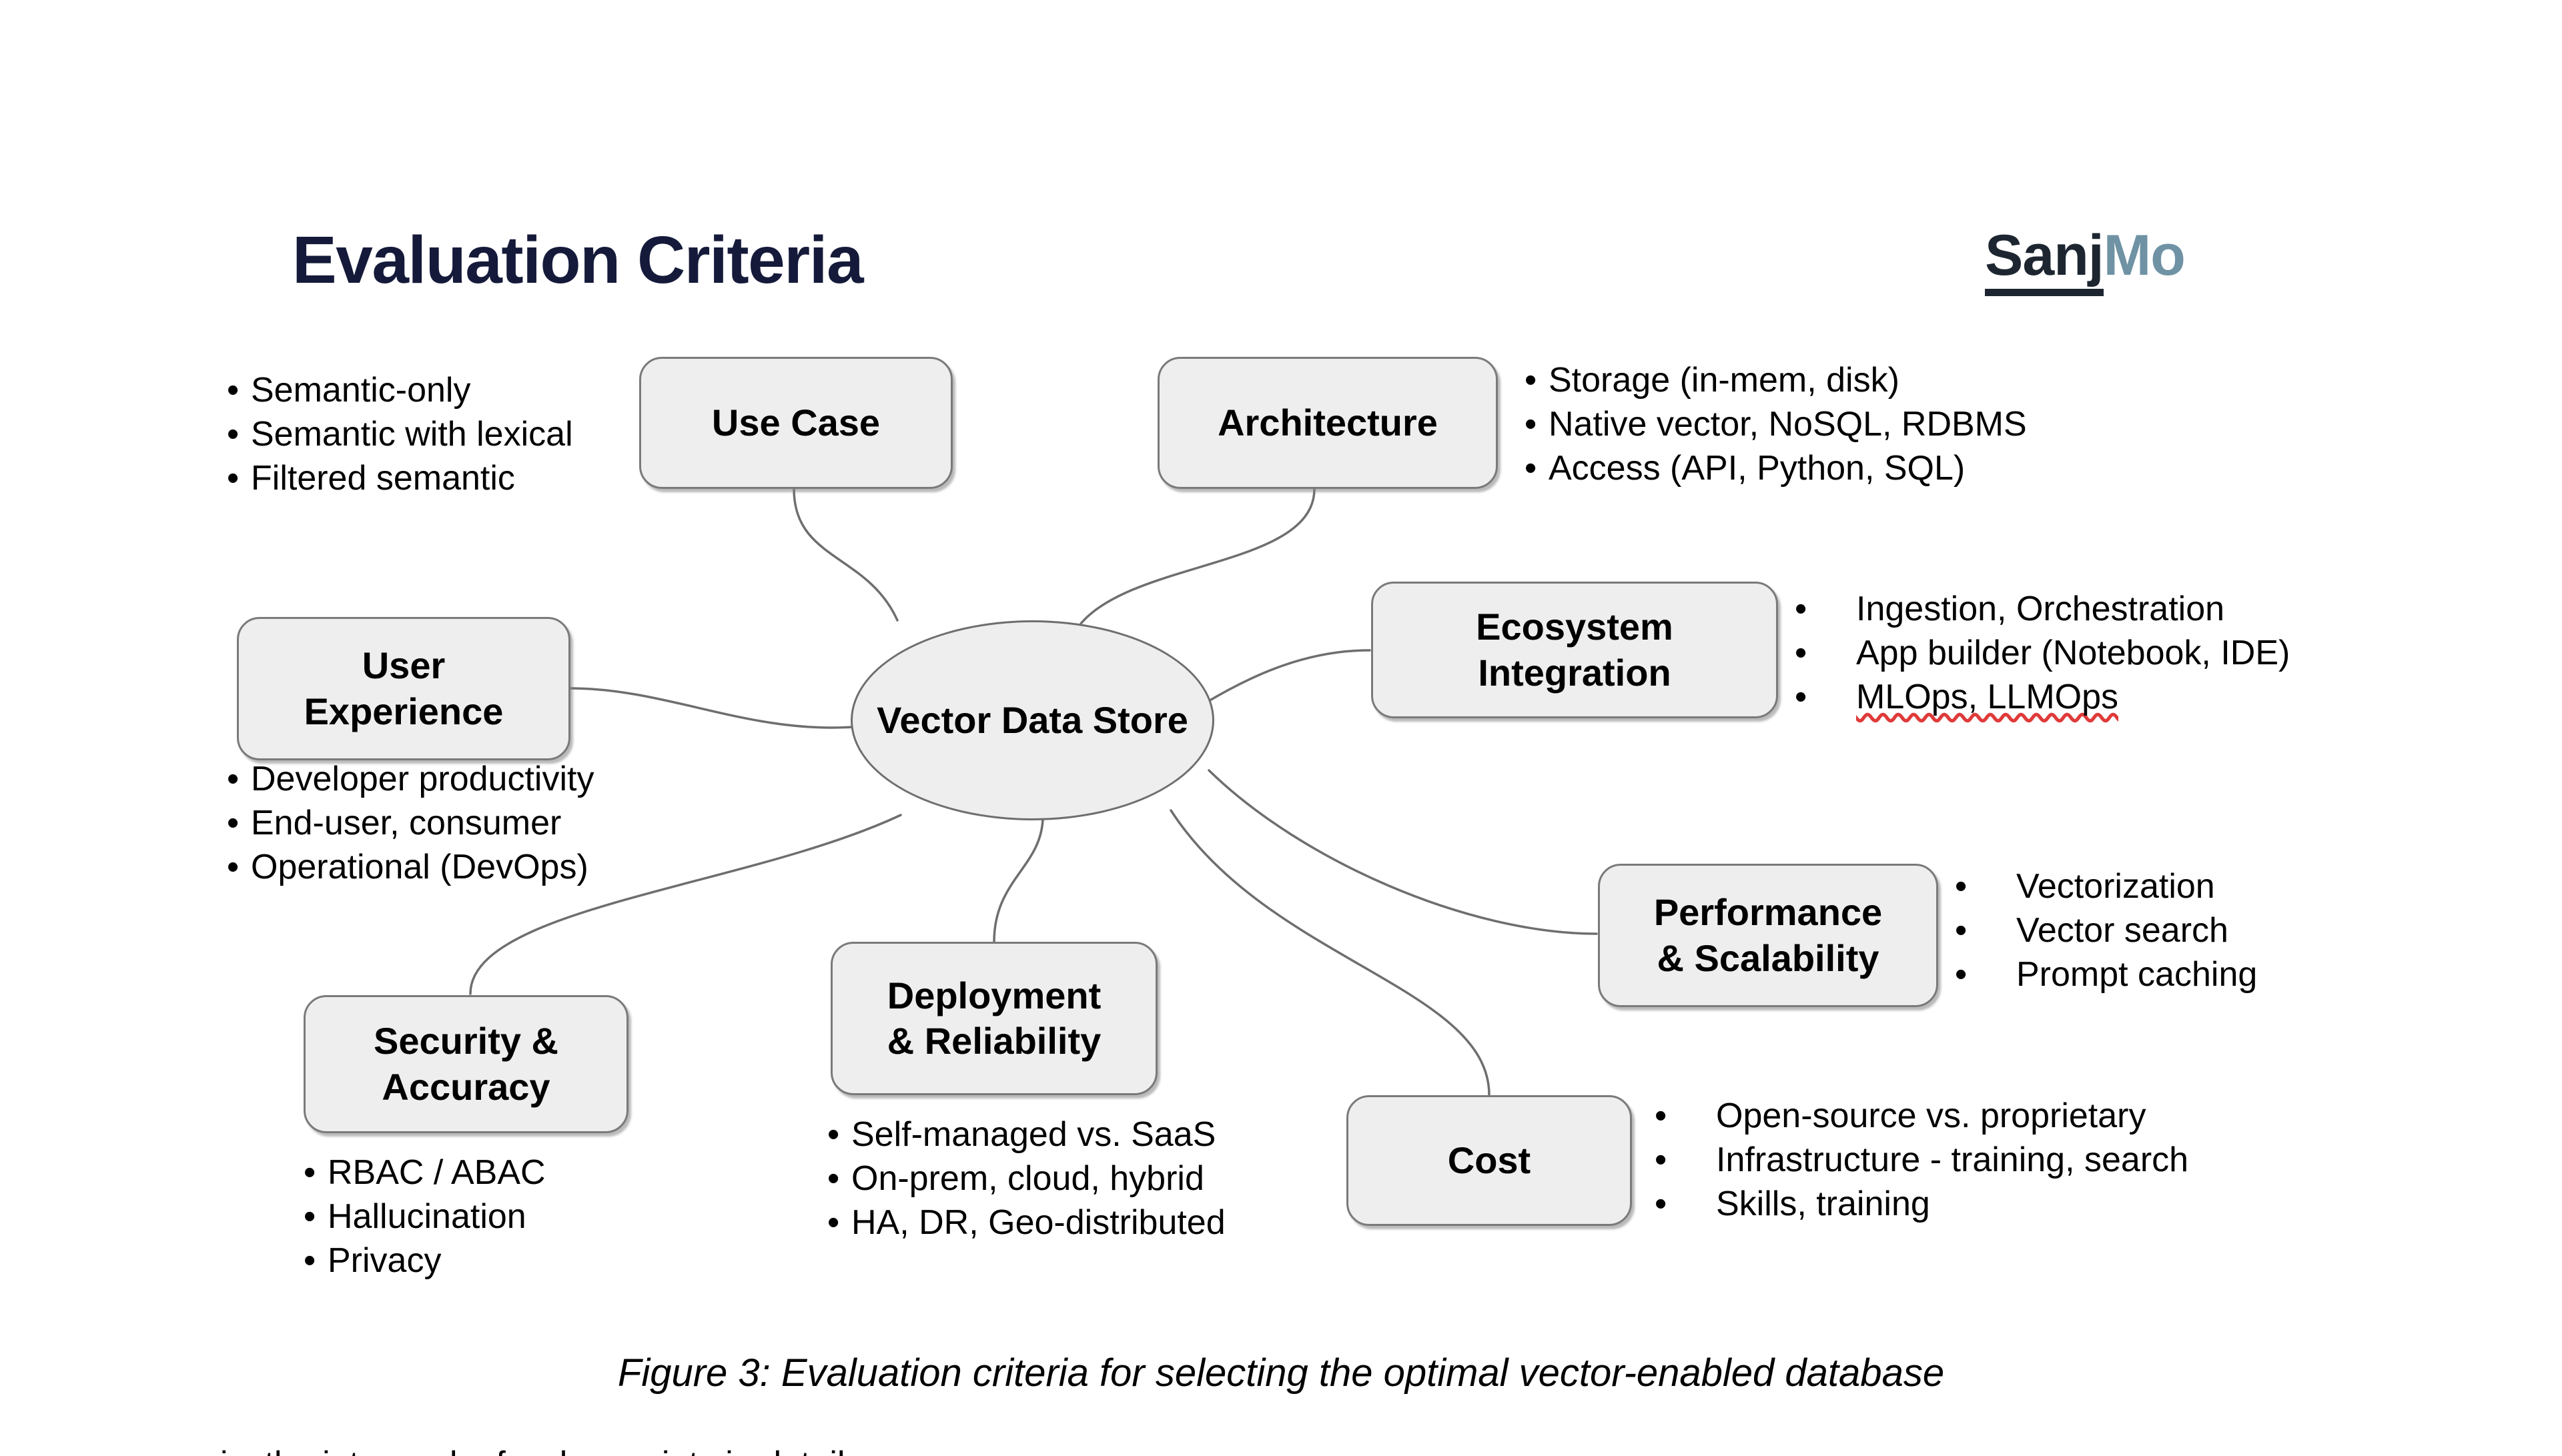 Image resolution: width=2562 pixels, height=1456 pixels. Describe the element at coordinates (404, 711) in the screenshot. I see `node-user-experience-line2: Experience` at that location.